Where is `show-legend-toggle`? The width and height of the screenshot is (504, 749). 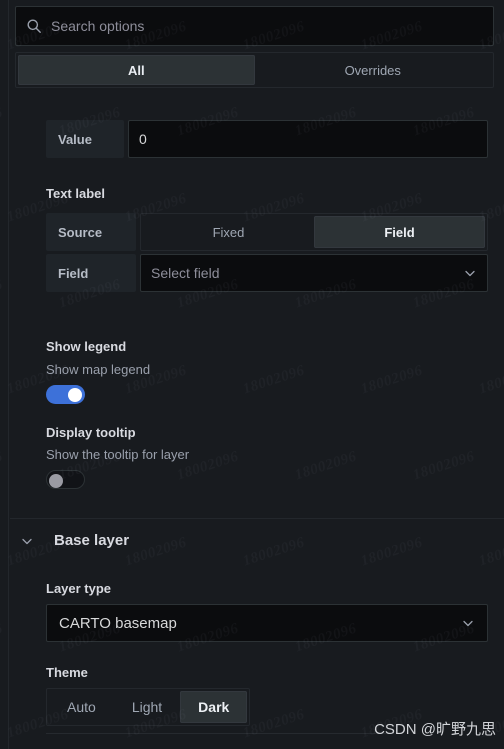 show-legend-toggle is located at coordinates (65, 394).